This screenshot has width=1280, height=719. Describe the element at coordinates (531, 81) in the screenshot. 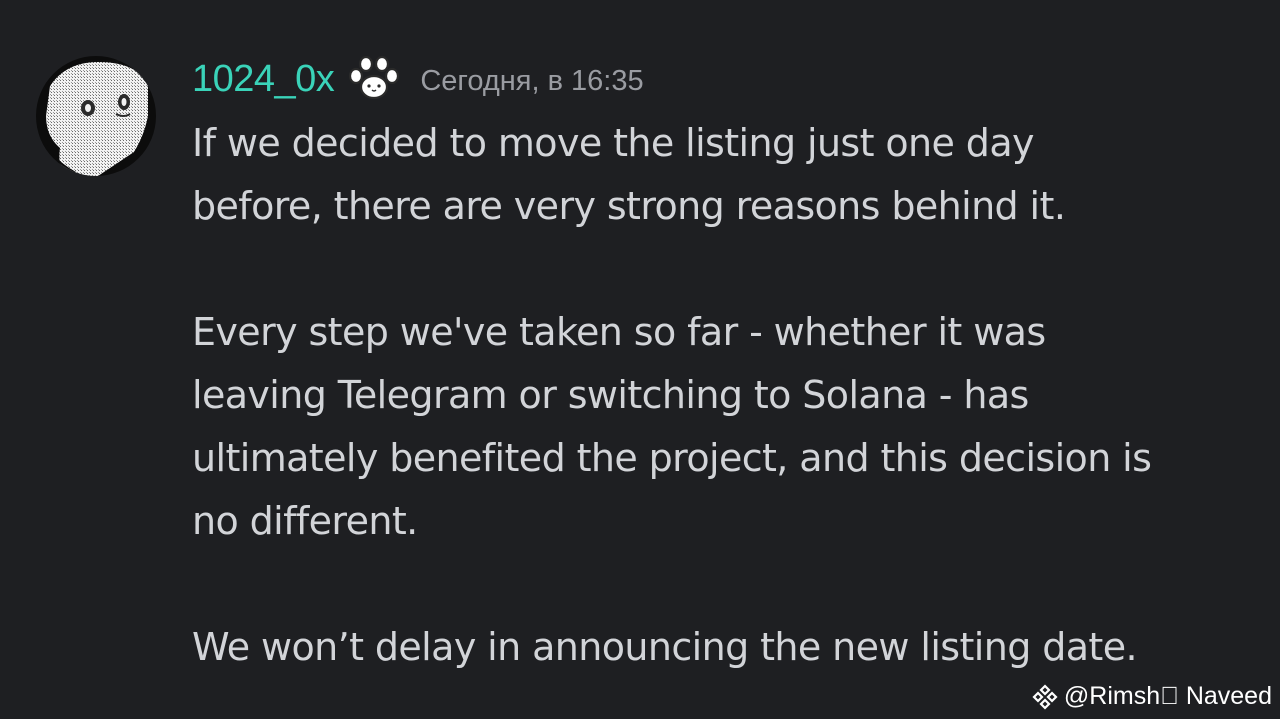

I see `message-timestamp: Сегодня, в 16:35` at that location.